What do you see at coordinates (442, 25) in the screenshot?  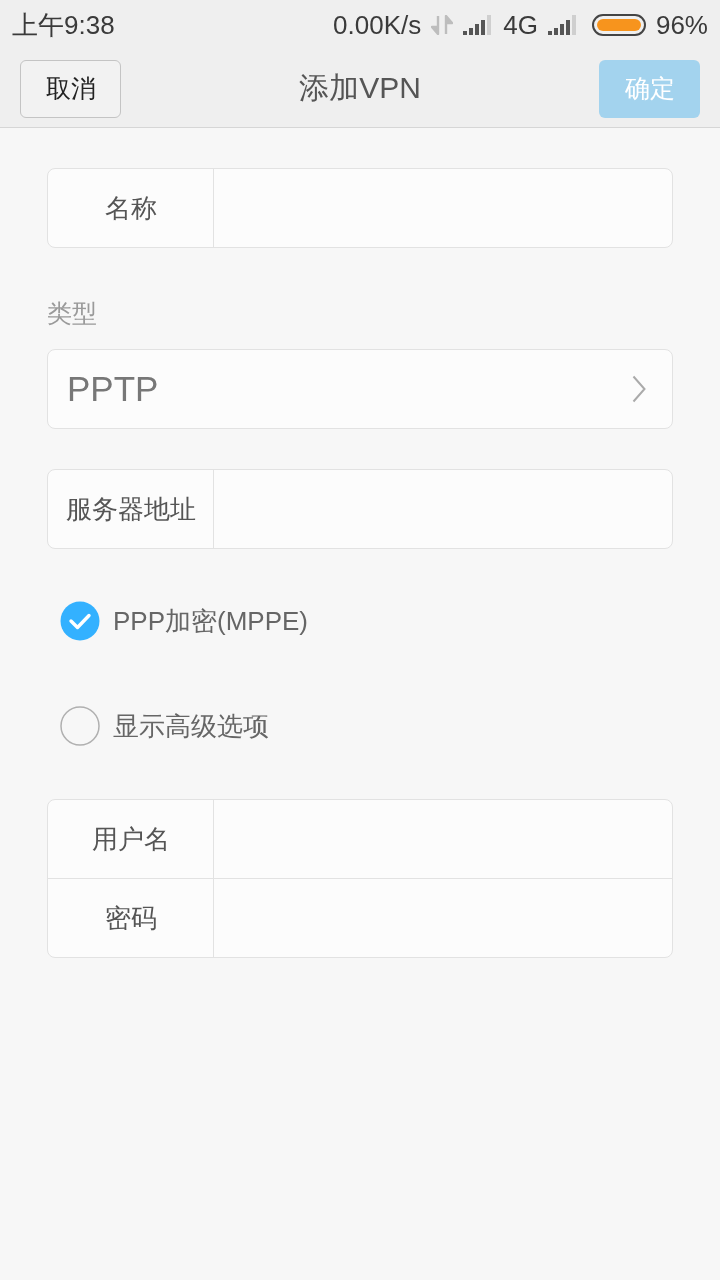 I see `data-arrows-icon` at bounding box center [442, 25].